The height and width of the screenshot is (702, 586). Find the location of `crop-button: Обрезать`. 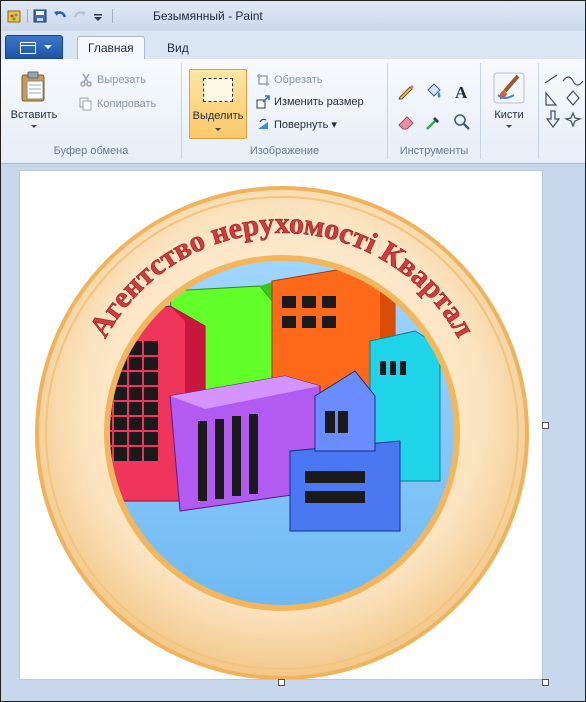

crop-button: Обрезать is located at coordinates (289, 80).